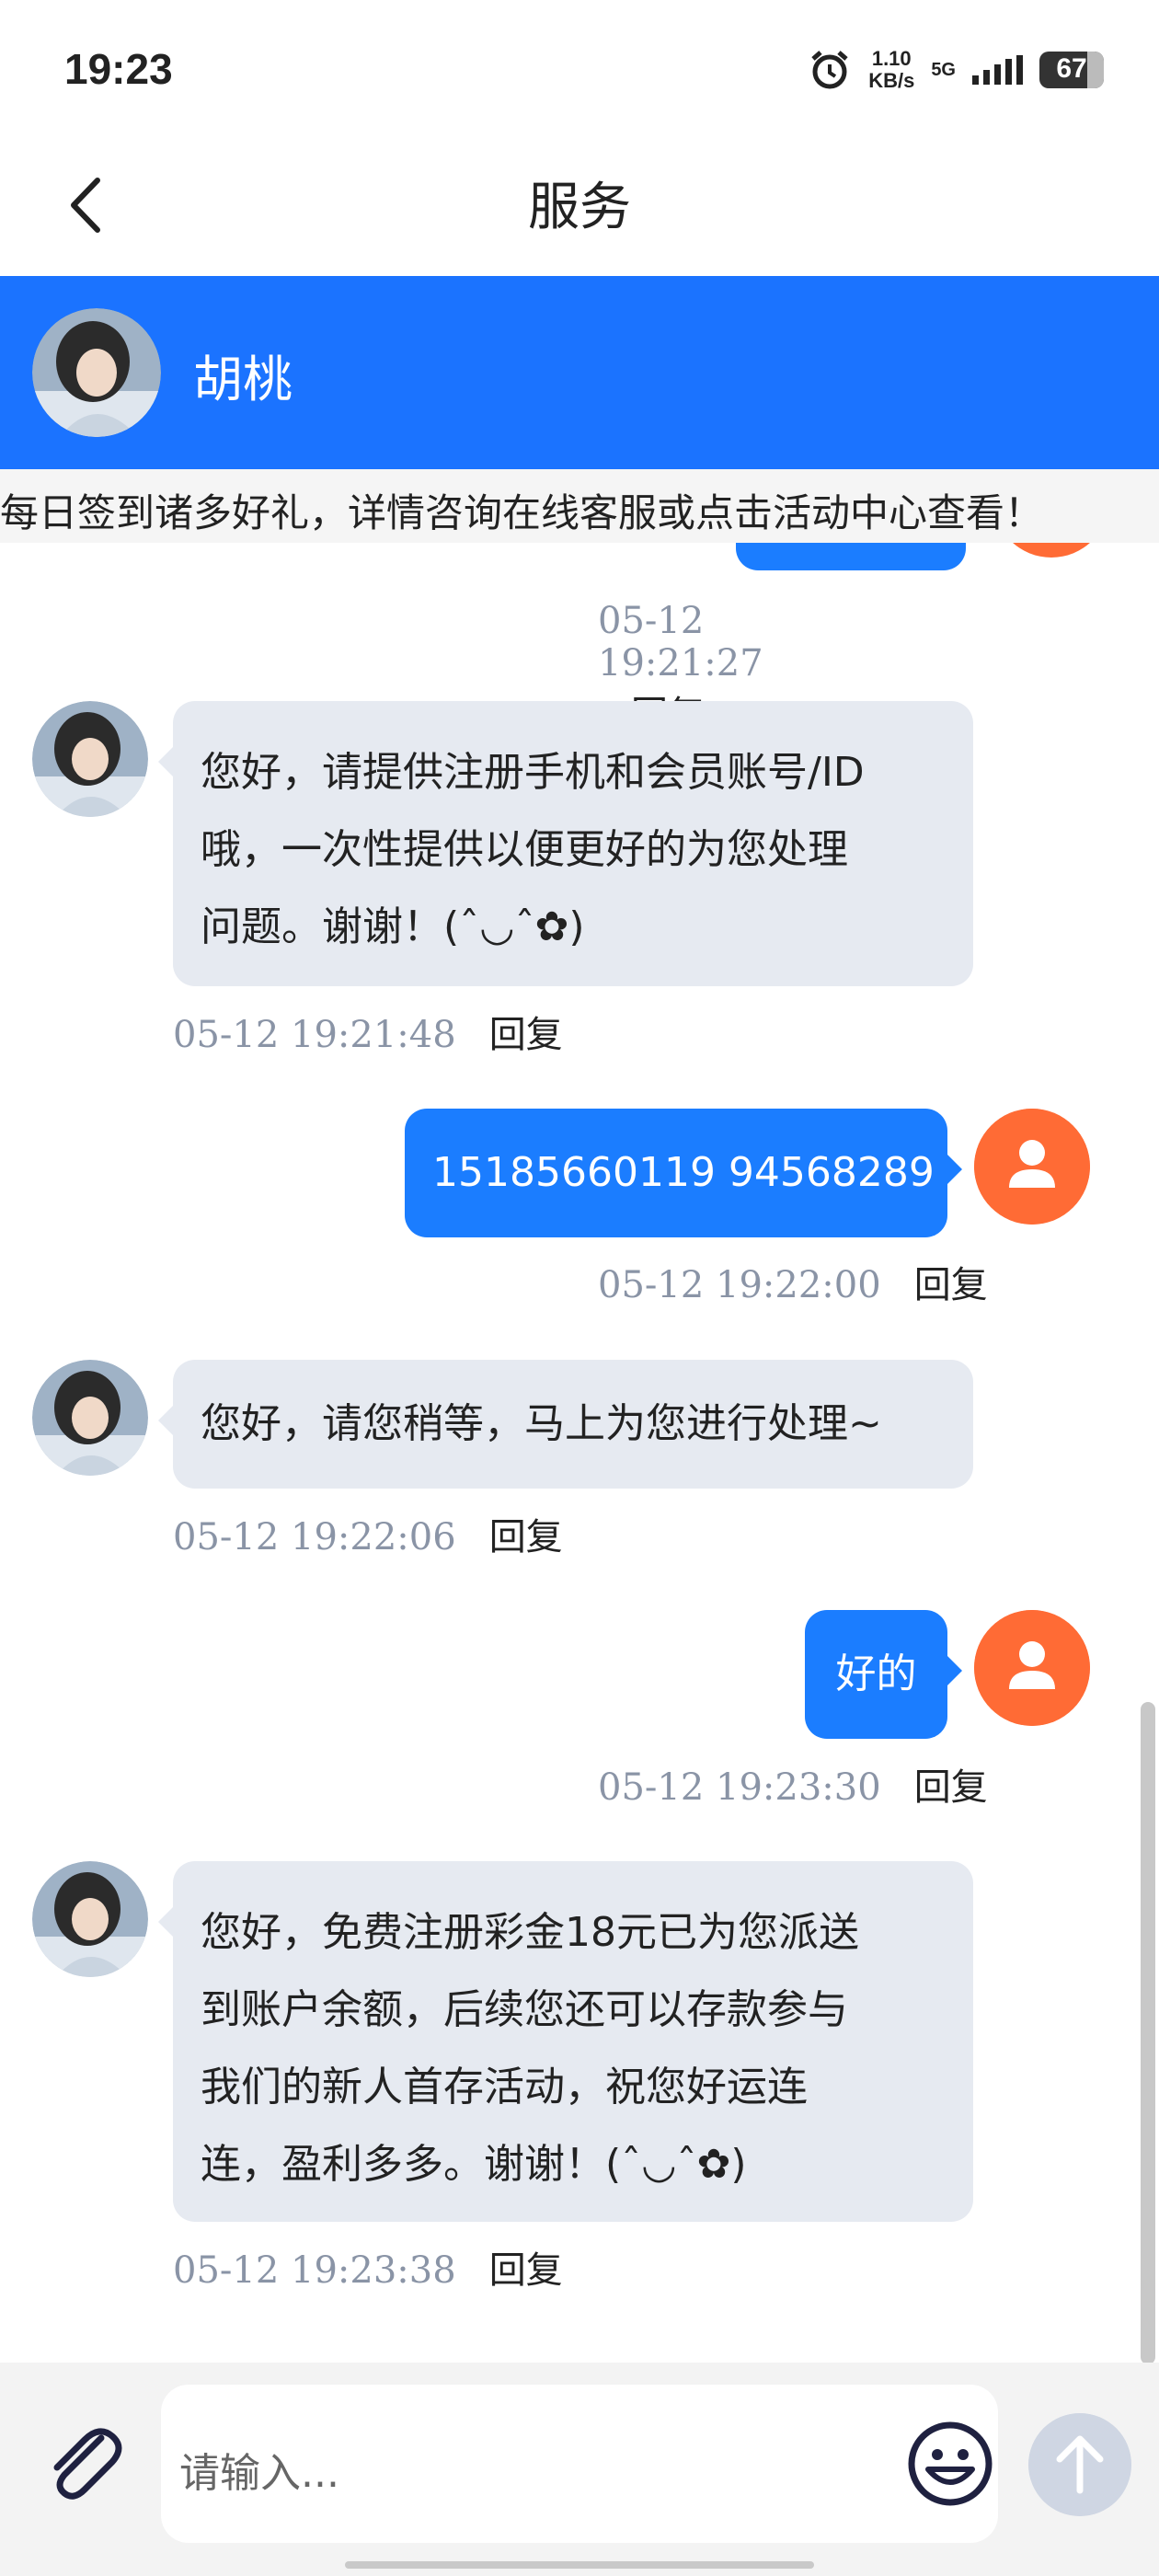  I want to click on agent-bubble: 您好，请您稍等，马上为您进行处理~, so click(565, 1424).